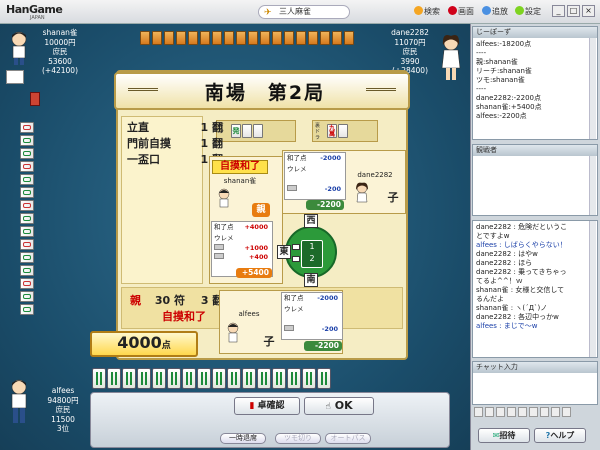 The image size is (600, 450). I want to click on player-money: 10000円, so click(60, 42).